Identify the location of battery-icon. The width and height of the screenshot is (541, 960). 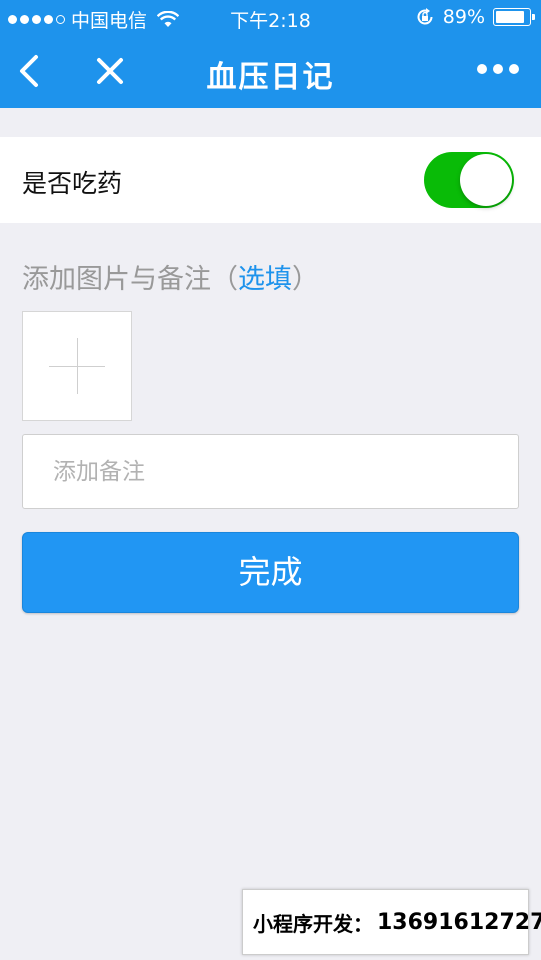
(514, 17).